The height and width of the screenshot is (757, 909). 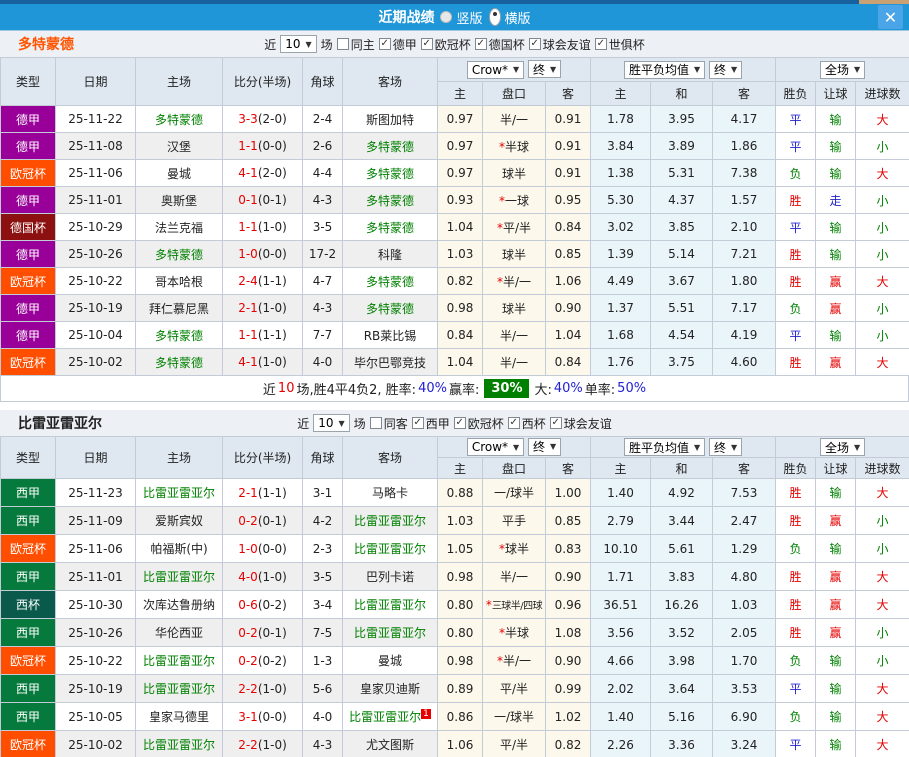 I want to click on league-badge: 西甲, so click(x=28, y=520).